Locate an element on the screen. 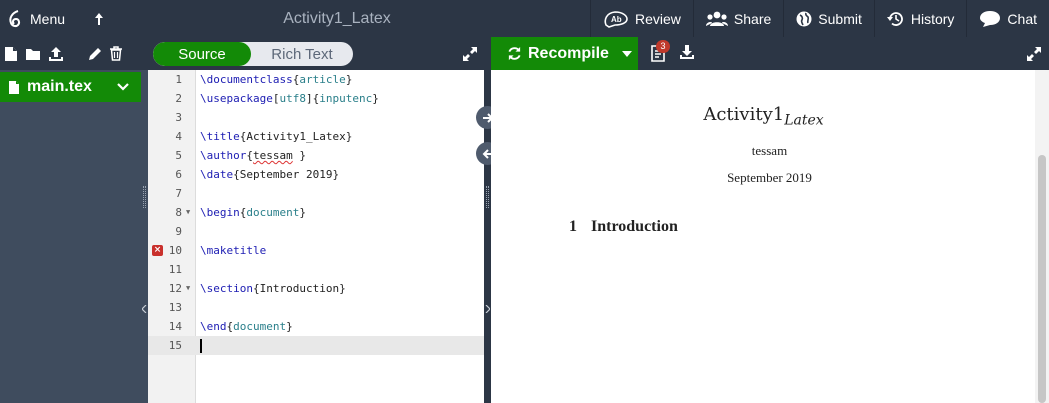 Image resolution: width=1049 pixels, height=403 pixels. rich-text-mode-button: Rich Text is located at coordinates (302, 54).